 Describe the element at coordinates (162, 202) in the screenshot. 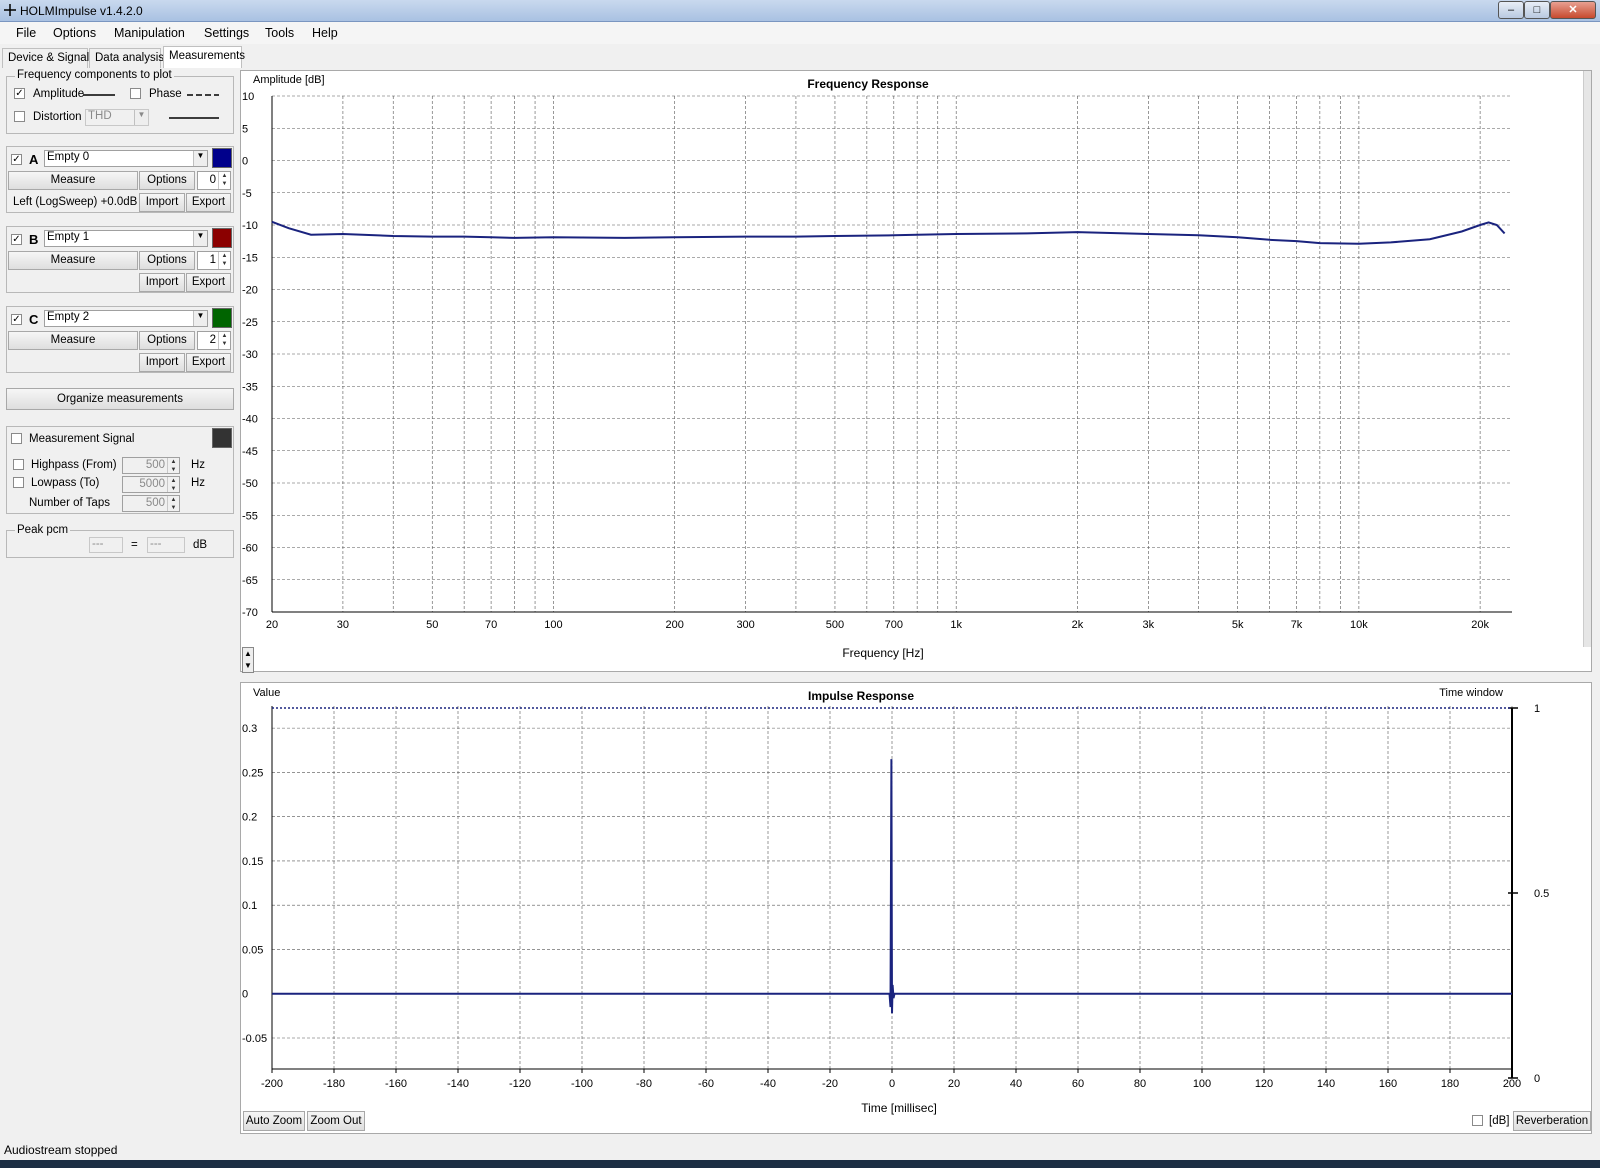

I see `measurement-a-import-button: Import` at that location.